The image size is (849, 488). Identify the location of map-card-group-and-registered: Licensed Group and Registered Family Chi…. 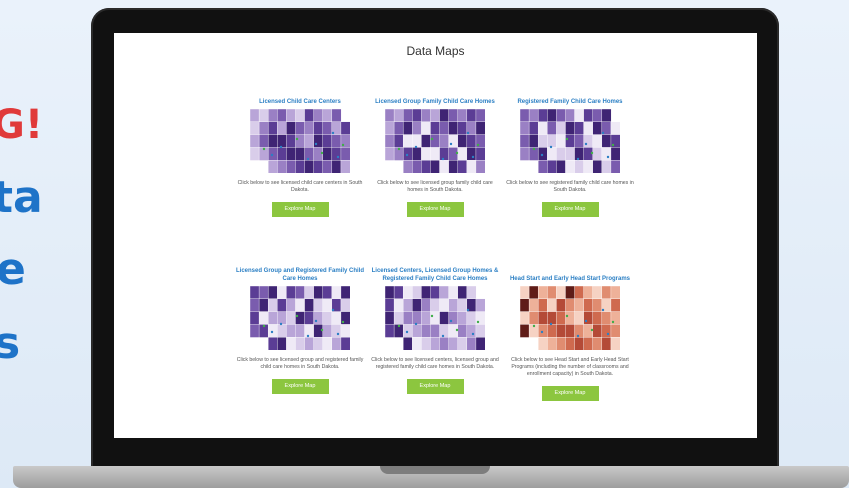
(300, 329).